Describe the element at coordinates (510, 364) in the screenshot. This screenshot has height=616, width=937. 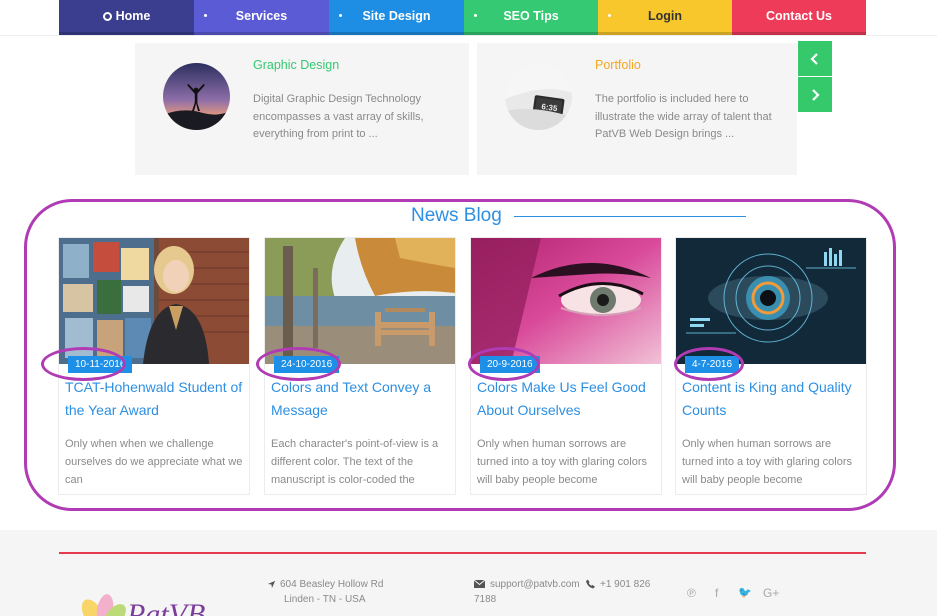
I see `post-date-badge: 20-9-2016` at that location.